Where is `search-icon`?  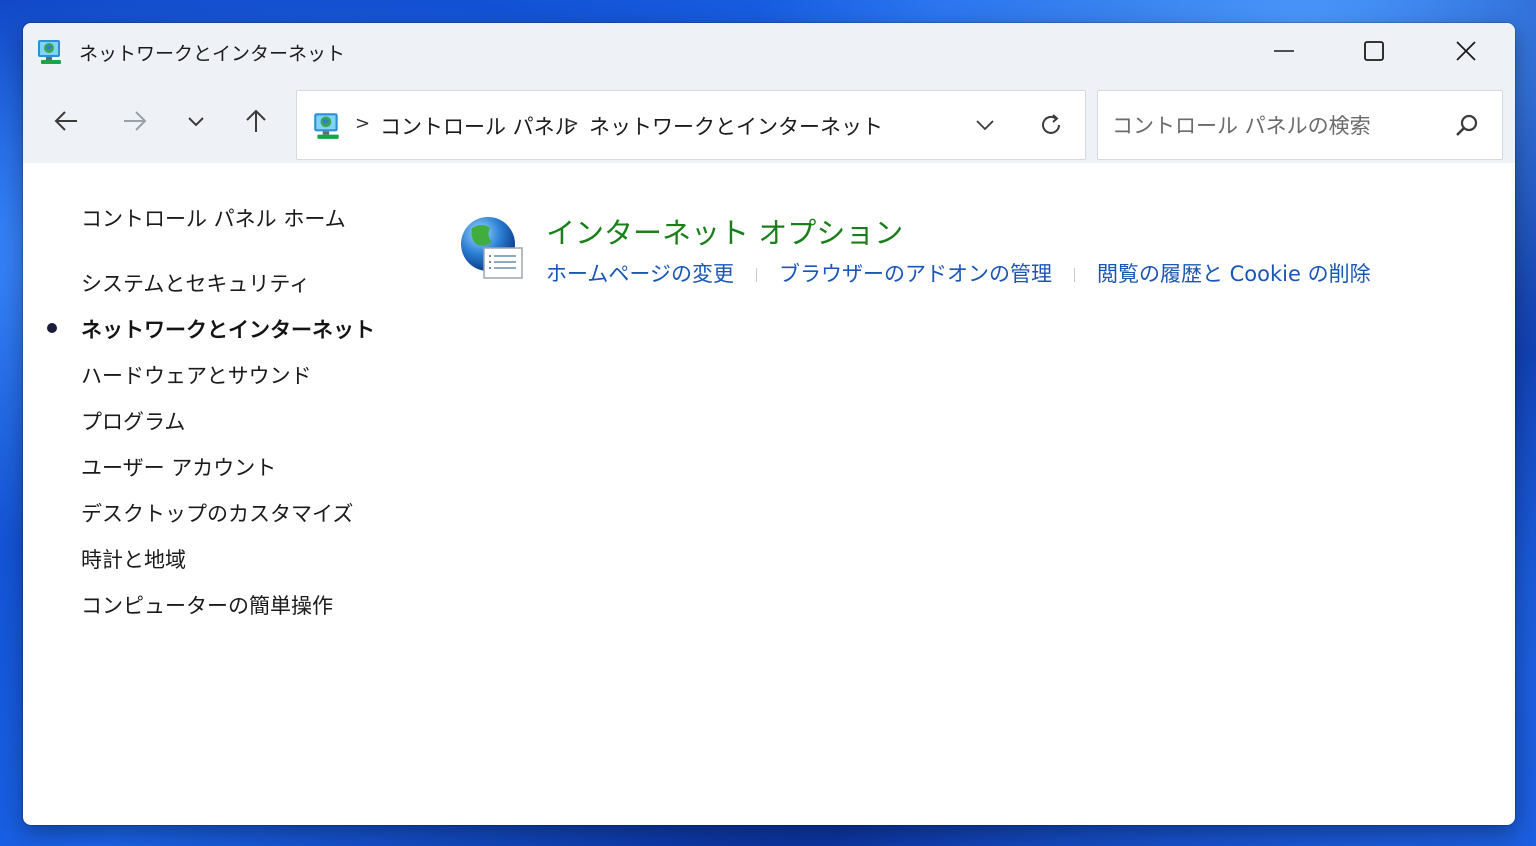
search-icon is located at coordinates (1467, 125).